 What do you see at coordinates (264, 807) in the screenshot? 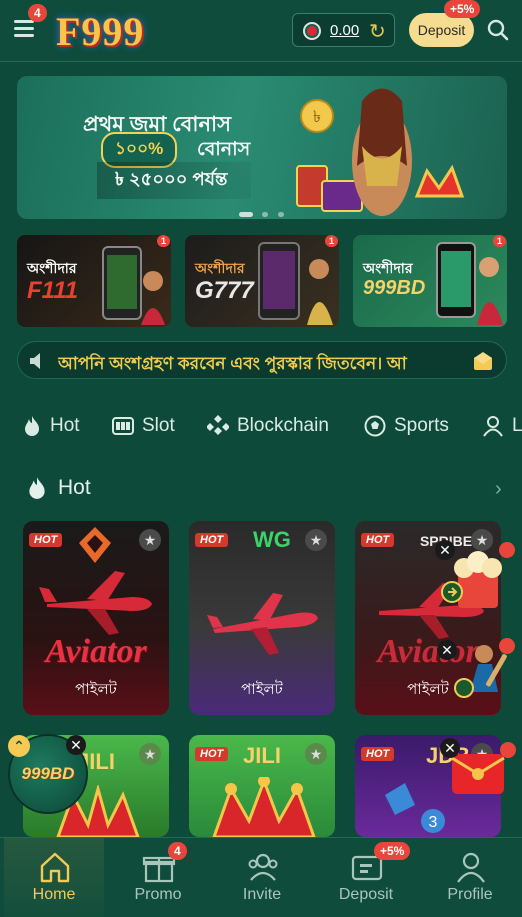
I see `jester-hat-image` at bounding box center [264, 807].